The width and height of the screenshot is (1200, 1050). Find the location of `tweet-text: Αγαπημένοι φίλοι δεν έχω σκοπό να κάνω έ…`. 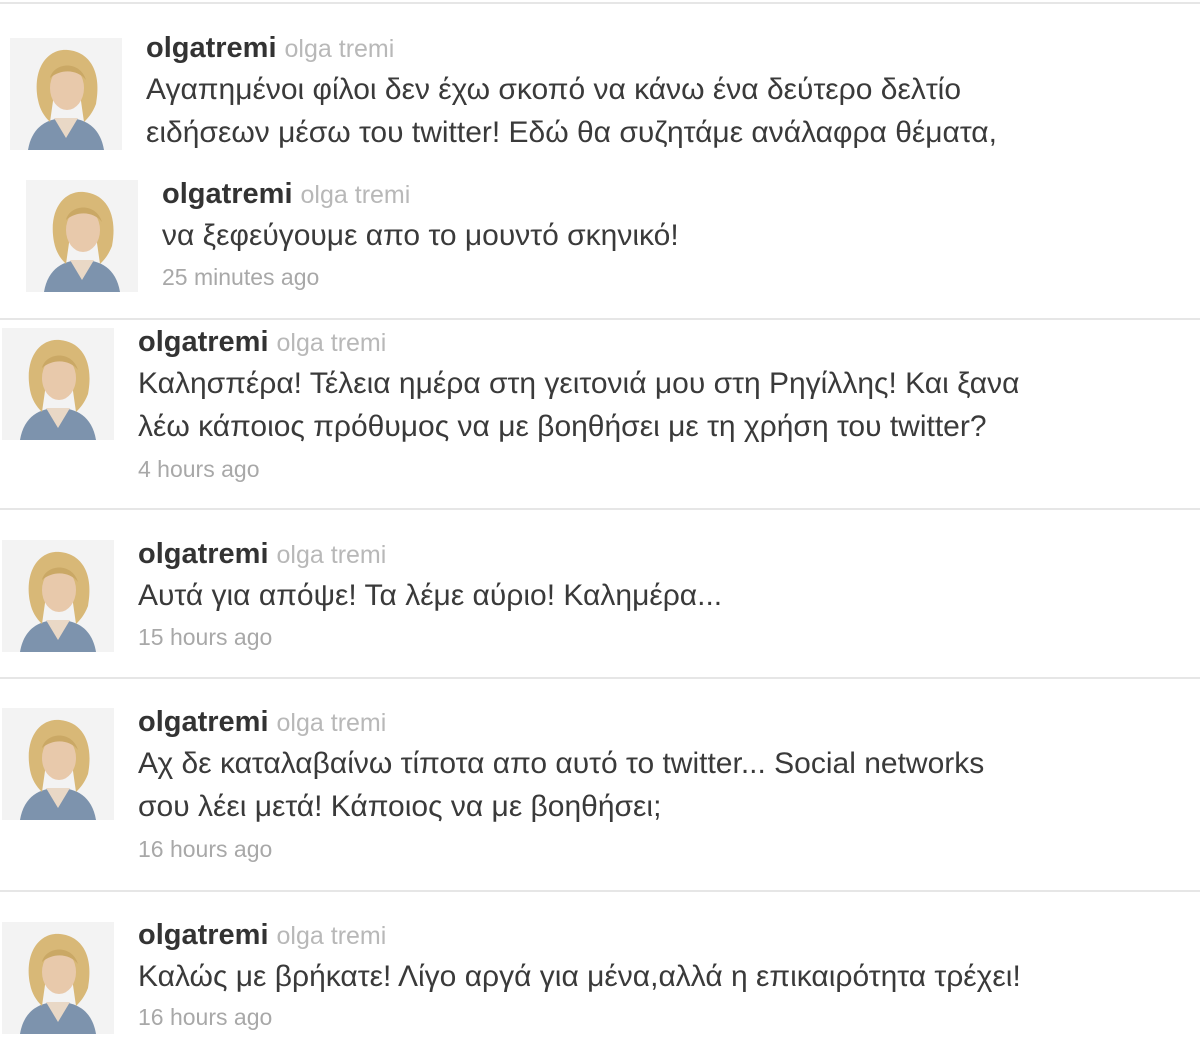

tweet-text: Αγαπημένοι φίλοι δεν έχω σκοπό να κάνω έ… is located at coordinates (571, 111).